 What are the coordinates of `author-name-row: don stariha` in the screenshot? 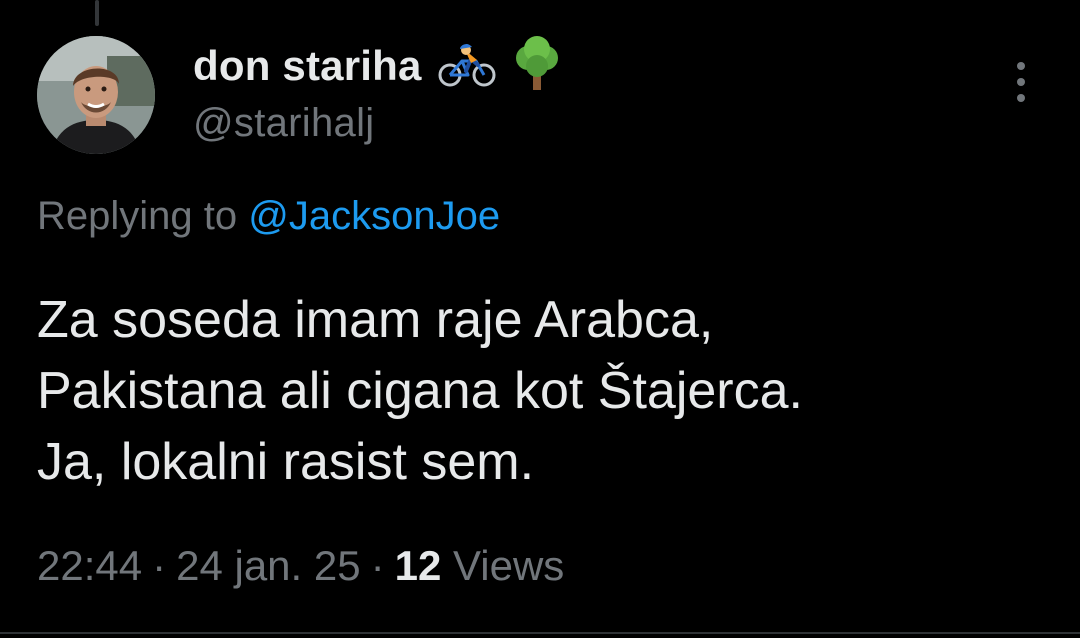 It's located at (377, 66).